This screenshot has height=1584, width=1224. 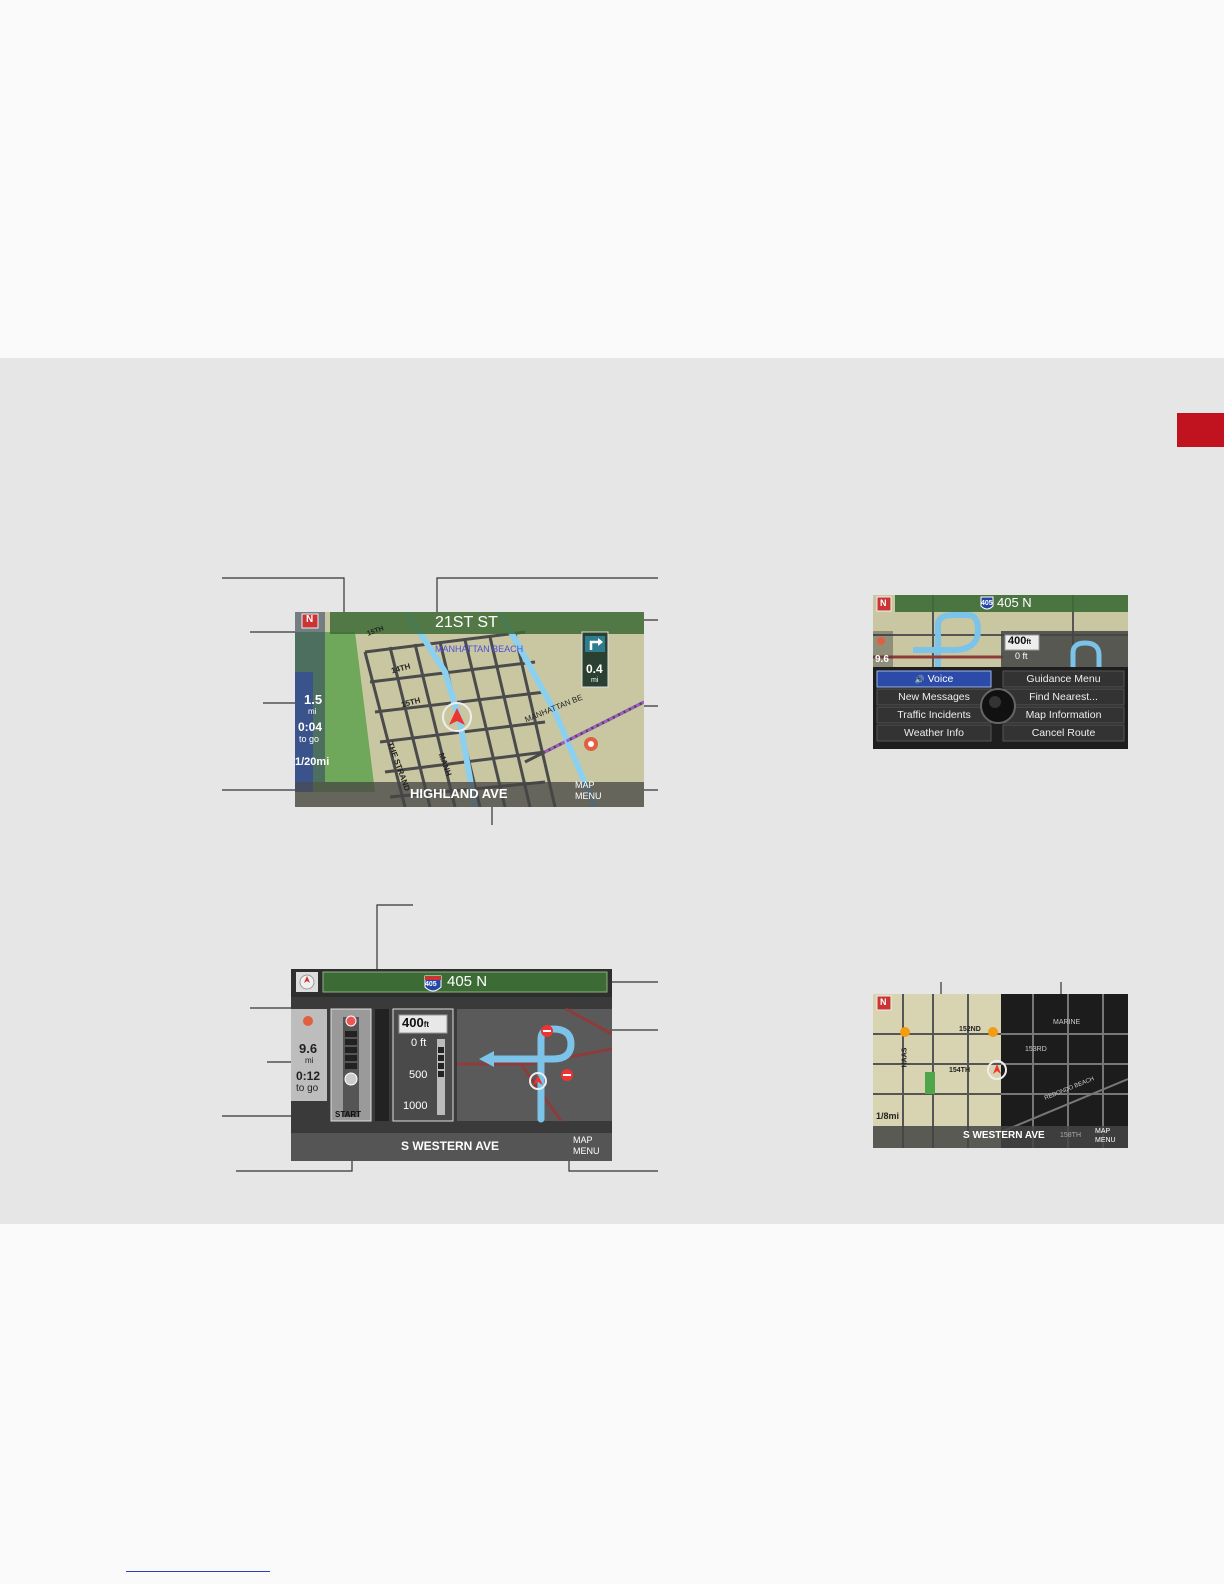 I want to click on compass-label: N, so click(x=883, y=1002).